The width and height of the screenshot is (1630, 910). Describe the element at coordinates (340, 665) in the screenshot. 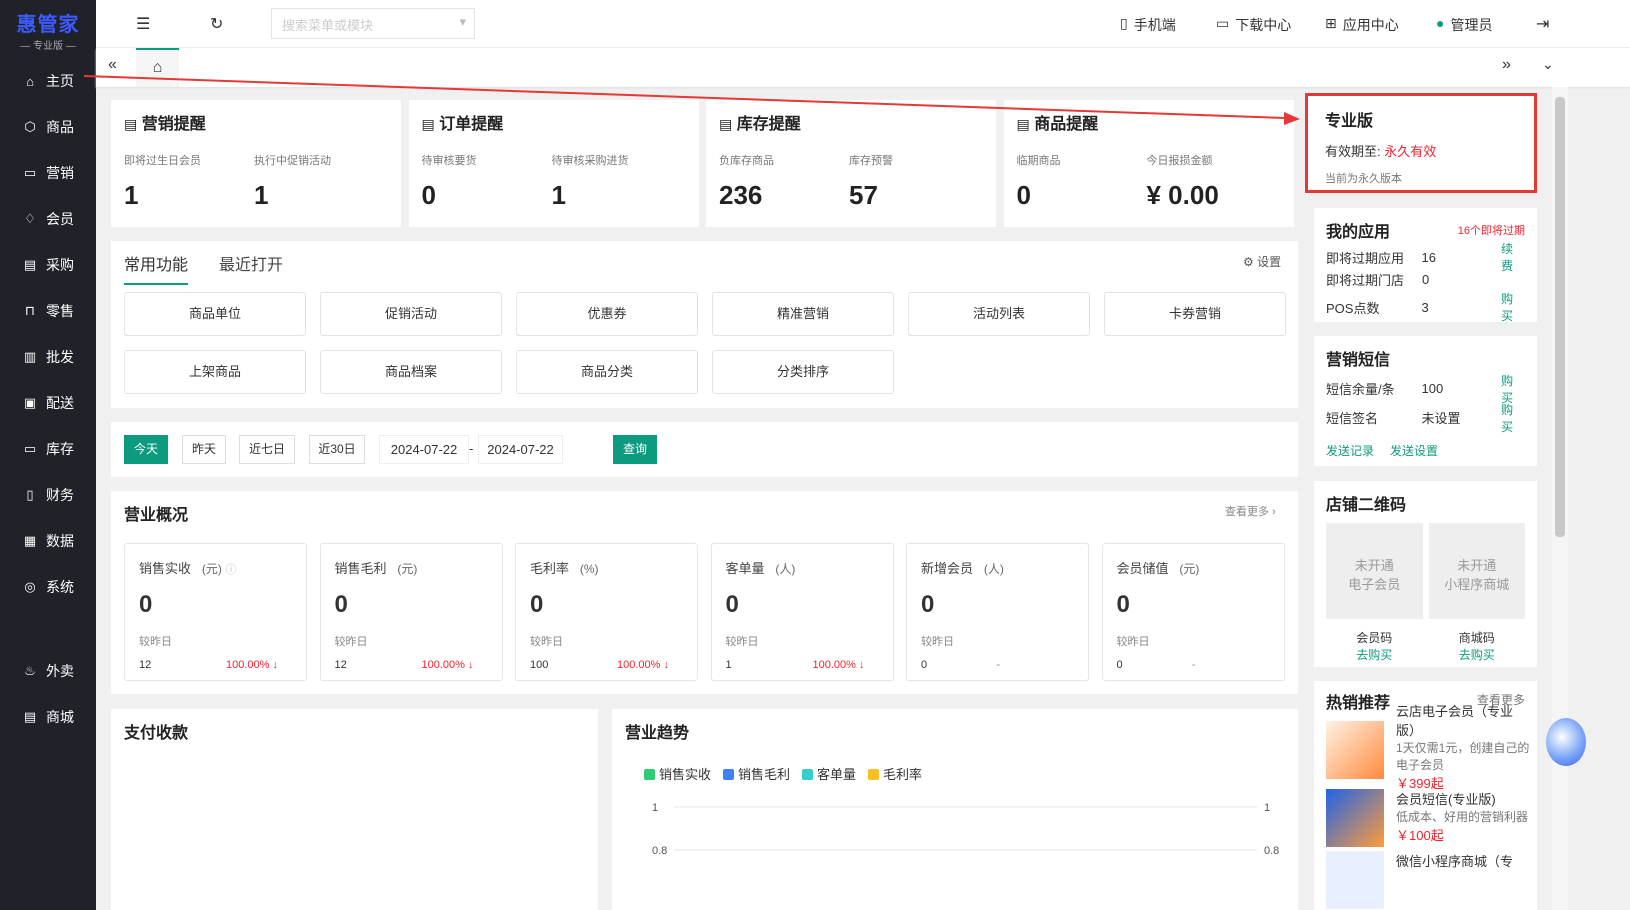

I see `label: 12` at that location.